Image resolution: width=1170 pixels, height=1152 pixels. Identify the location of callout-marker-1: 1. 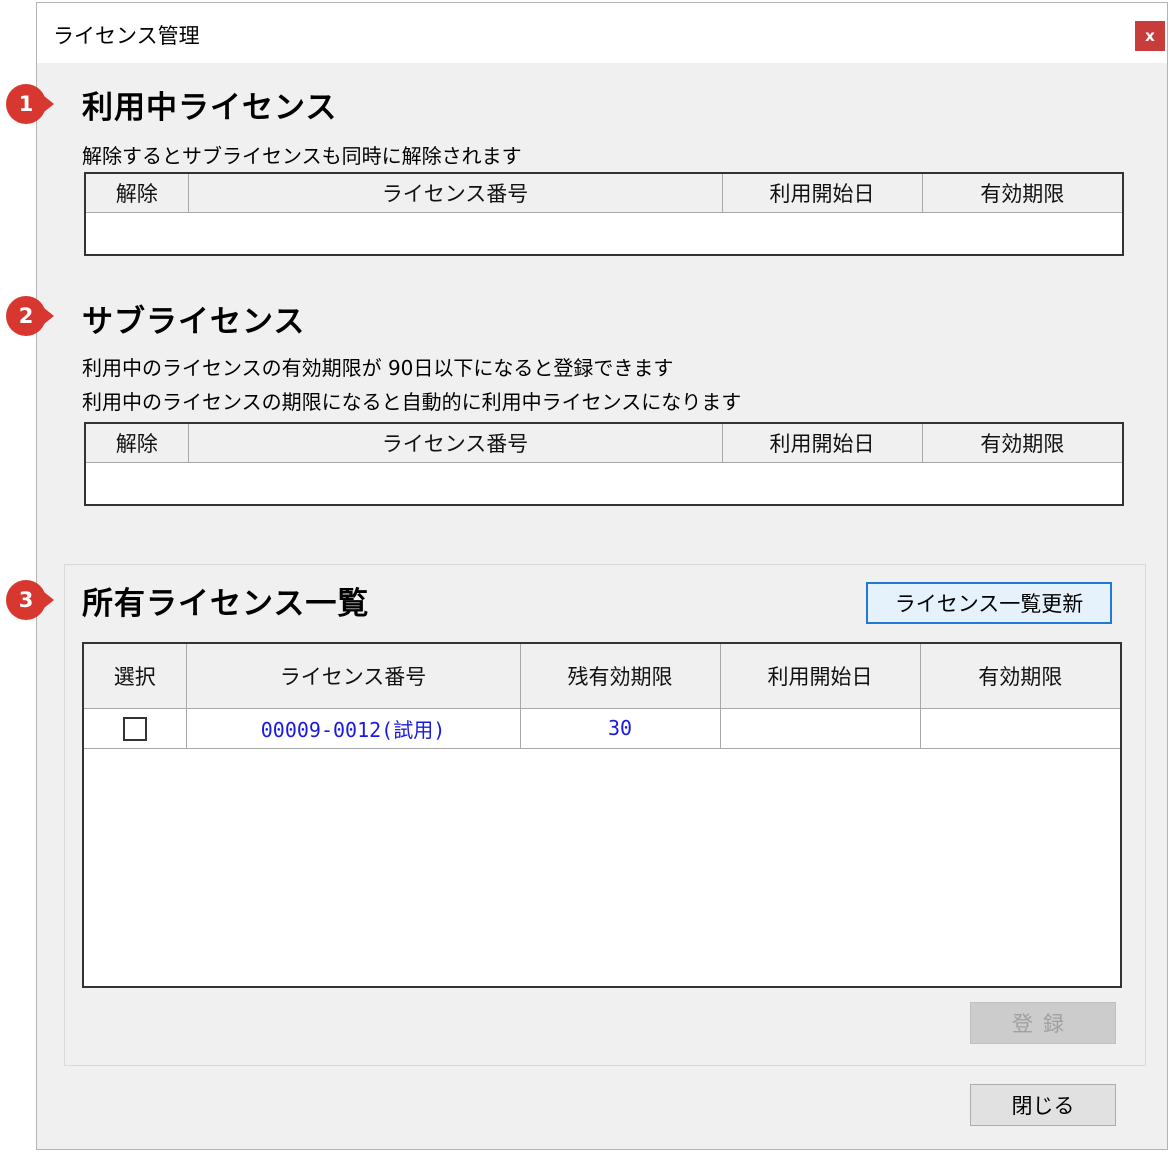
(30, 104).